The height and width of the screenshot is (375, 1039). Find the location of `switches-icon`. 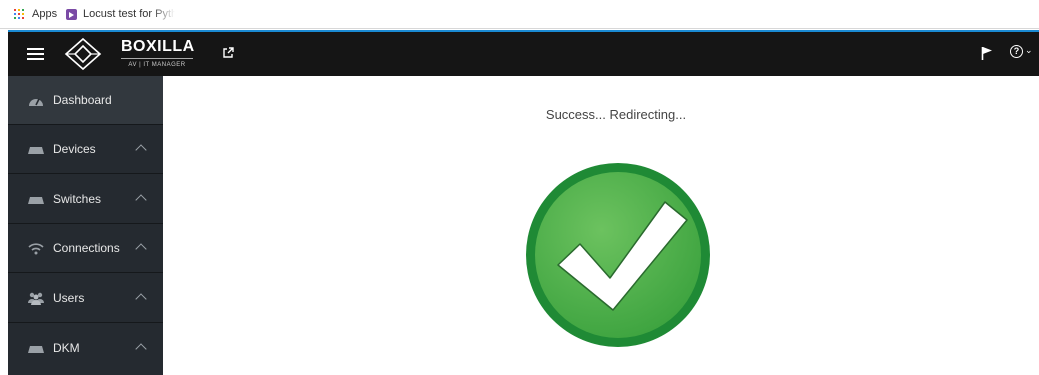

switches-icon is located at coordinates (36, 200).